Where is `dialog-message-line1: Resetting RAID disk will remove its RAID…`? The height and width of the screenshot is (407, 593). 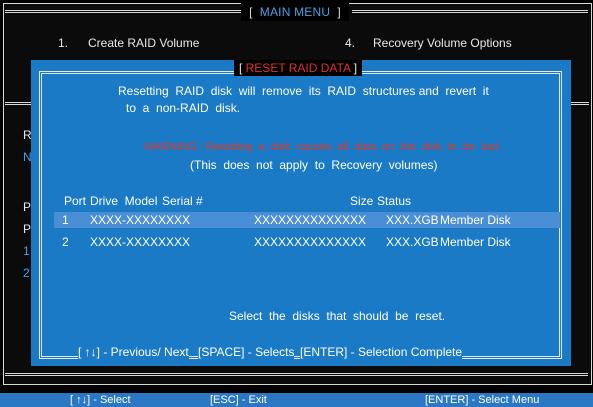
dialog-message-line1: Resetting RAID disk will remove its RAID… is located at coordinates (303, 91).